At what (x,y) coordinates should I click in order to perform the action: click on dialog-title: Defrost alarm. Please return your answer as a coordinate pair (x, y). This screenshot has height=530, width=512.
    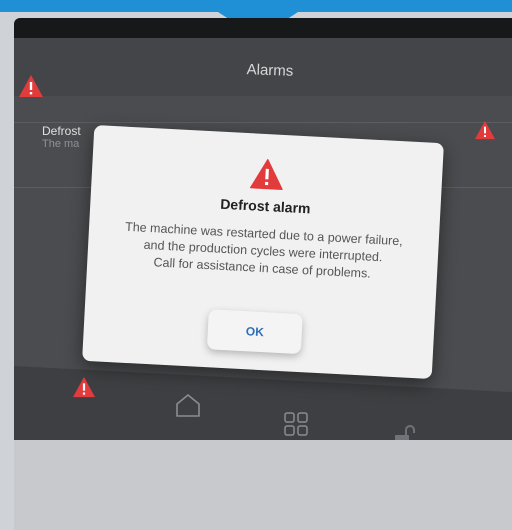
    Looking at the image, I should click on (265, 206).